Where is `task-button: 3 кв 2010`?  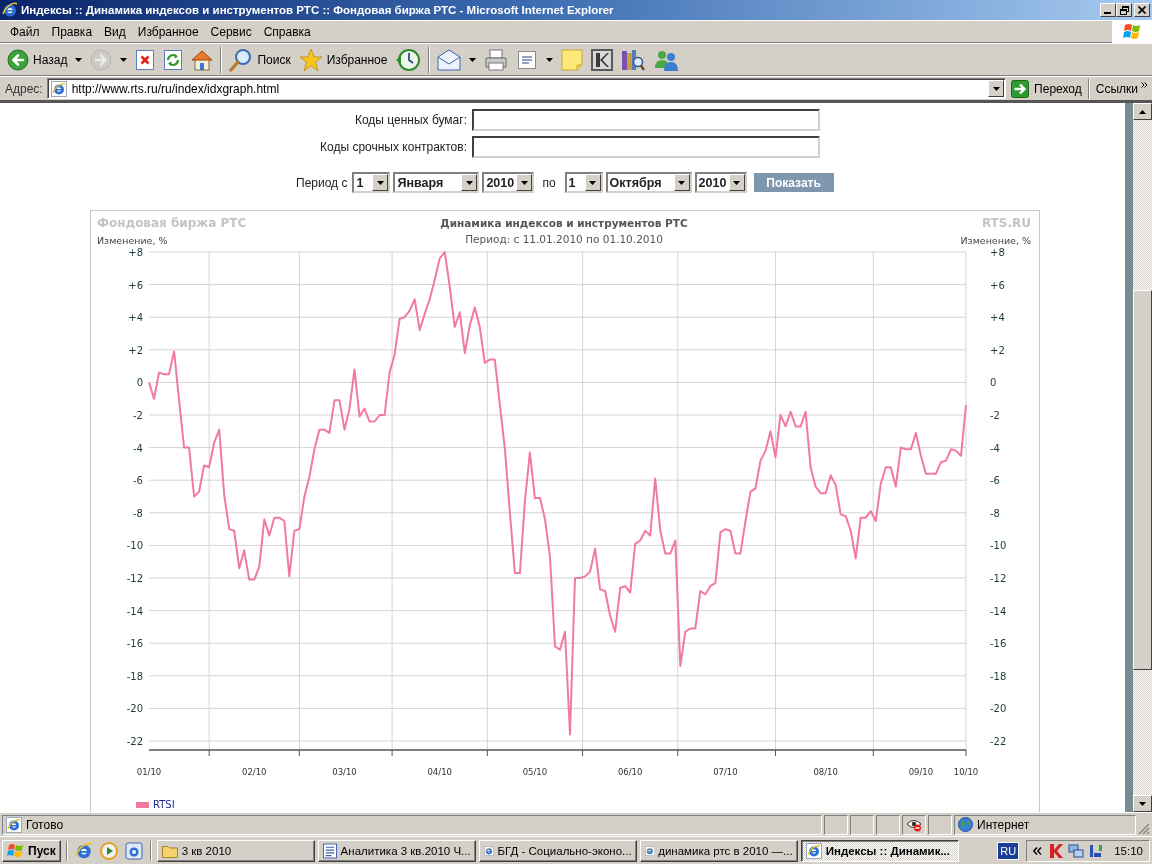 task-button: 3 кв 2010 is located at coordinates (235, 851).